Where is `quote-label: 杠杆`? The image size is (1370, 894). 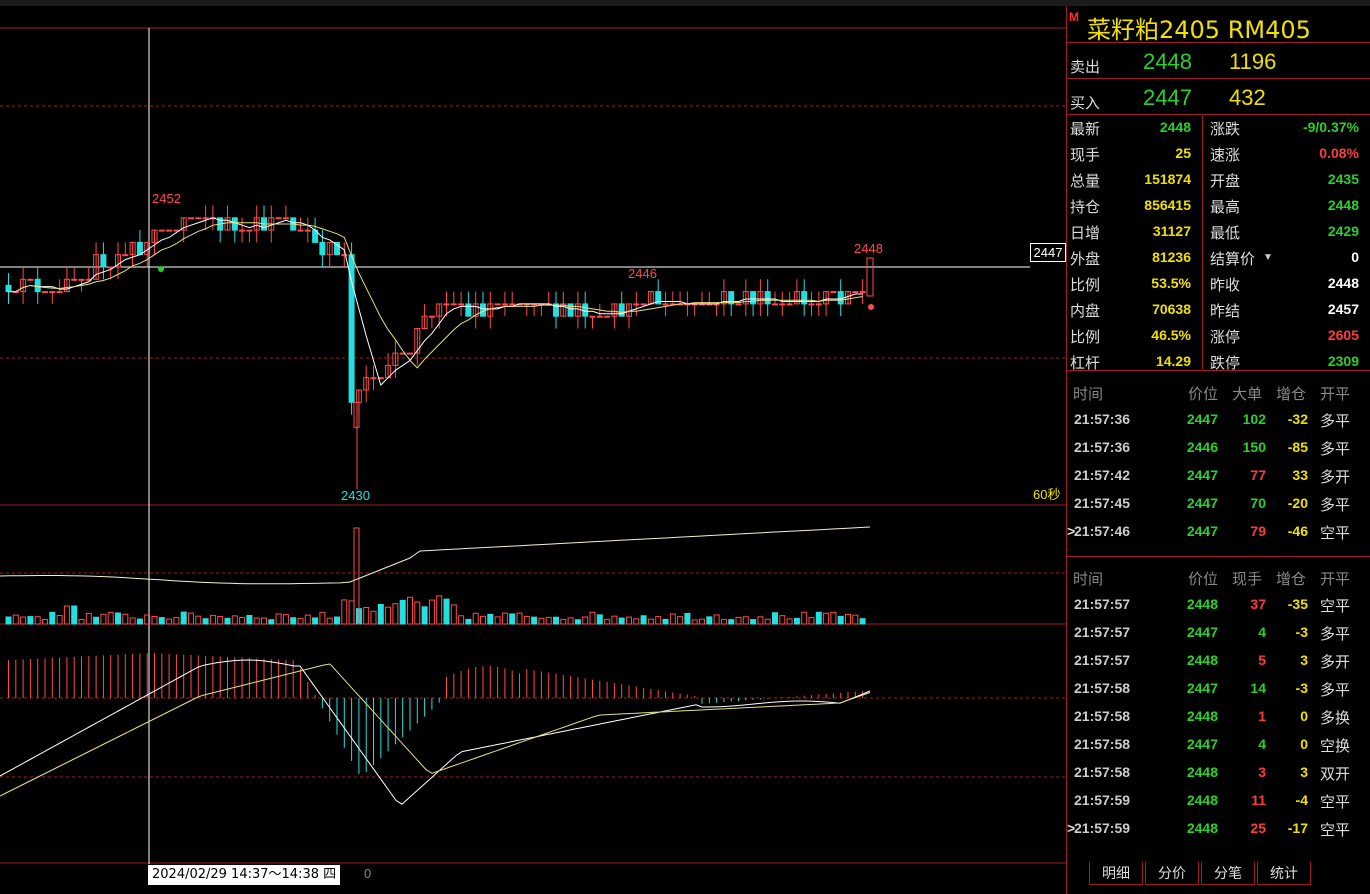
quote-label: 杠杆 is located at coordinates (1085, 363).